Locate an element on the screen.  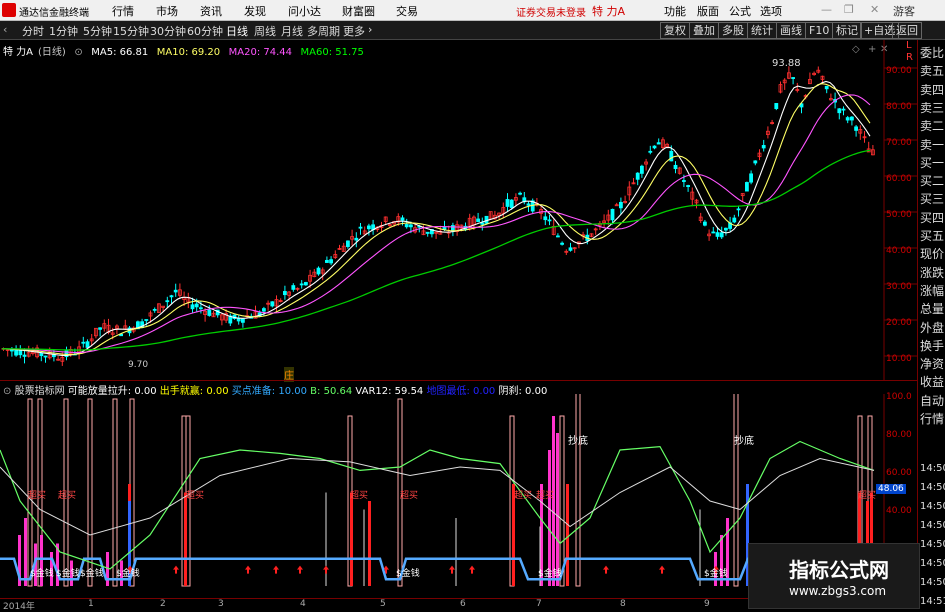
side-panel-item: 买二 is located at coordinates (932, 180).